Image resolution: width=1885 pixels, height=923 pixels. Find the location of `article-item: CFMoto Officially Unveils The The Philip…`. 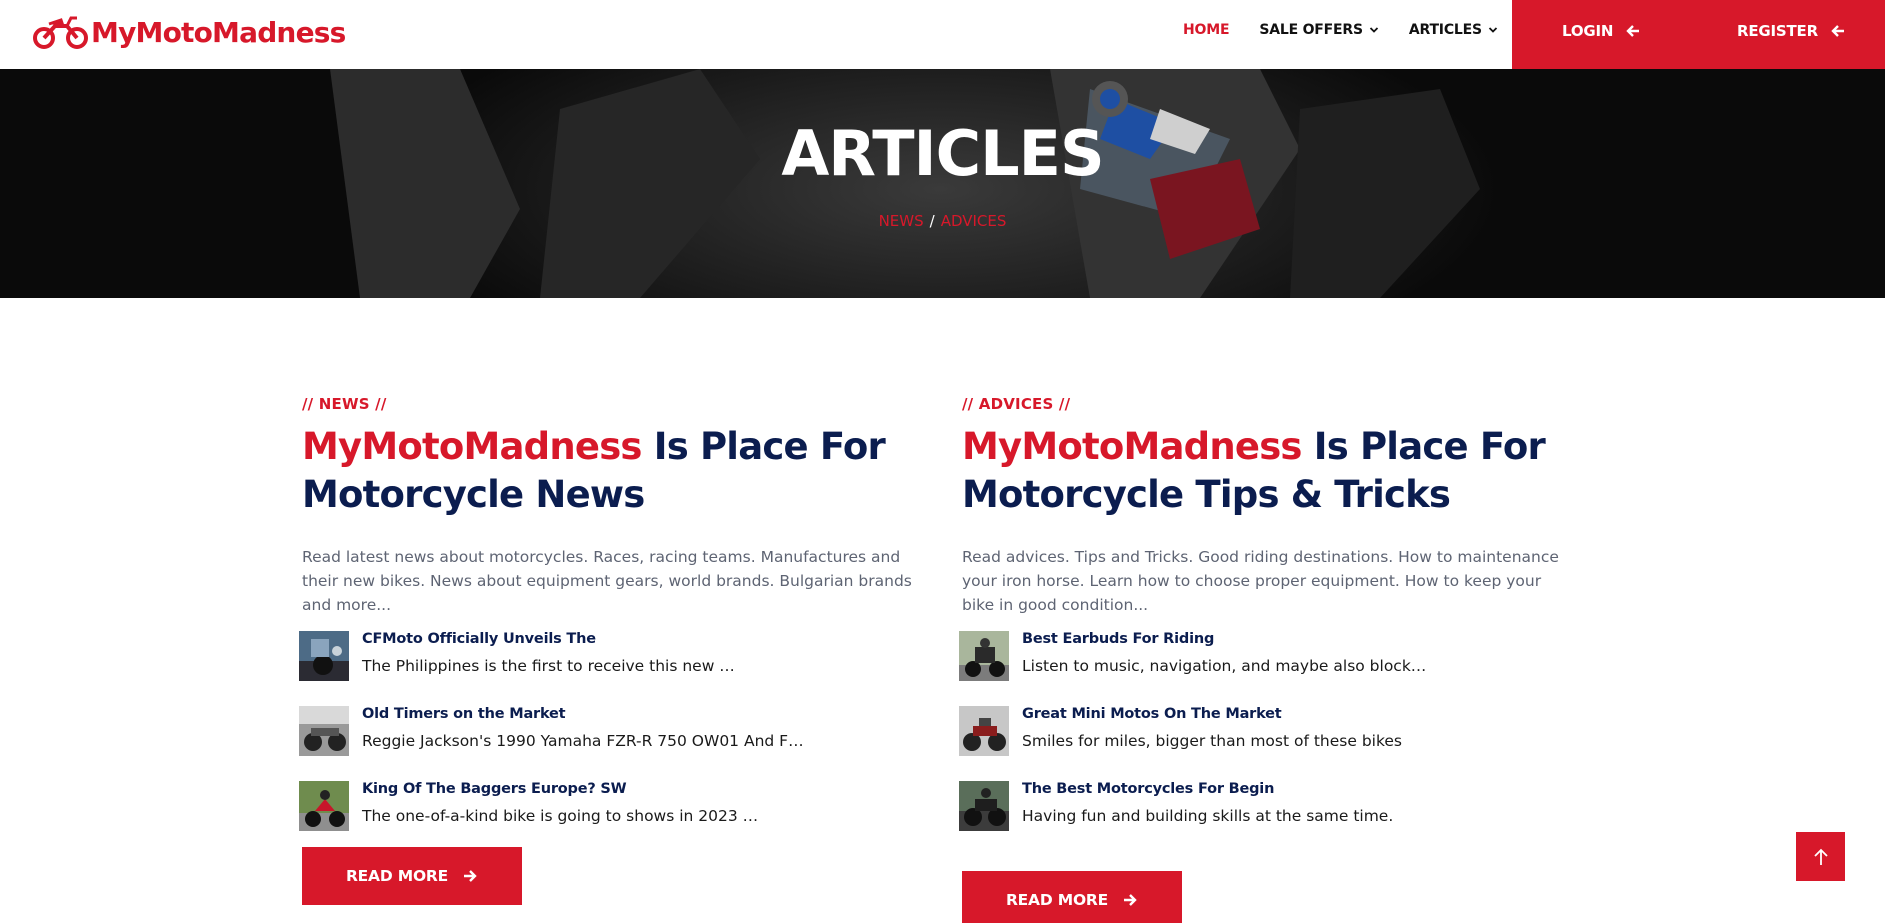

article-item: CFMoto Officially Unveils The The Philip… is located at coordinates (610, 664).